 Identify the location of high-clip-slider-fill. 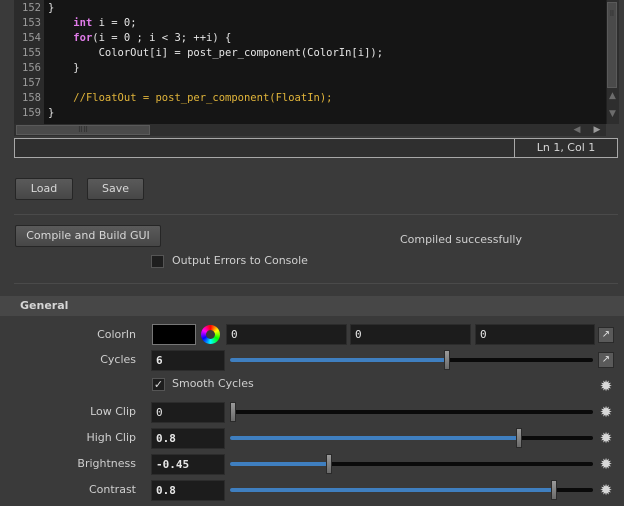
(375, 438).